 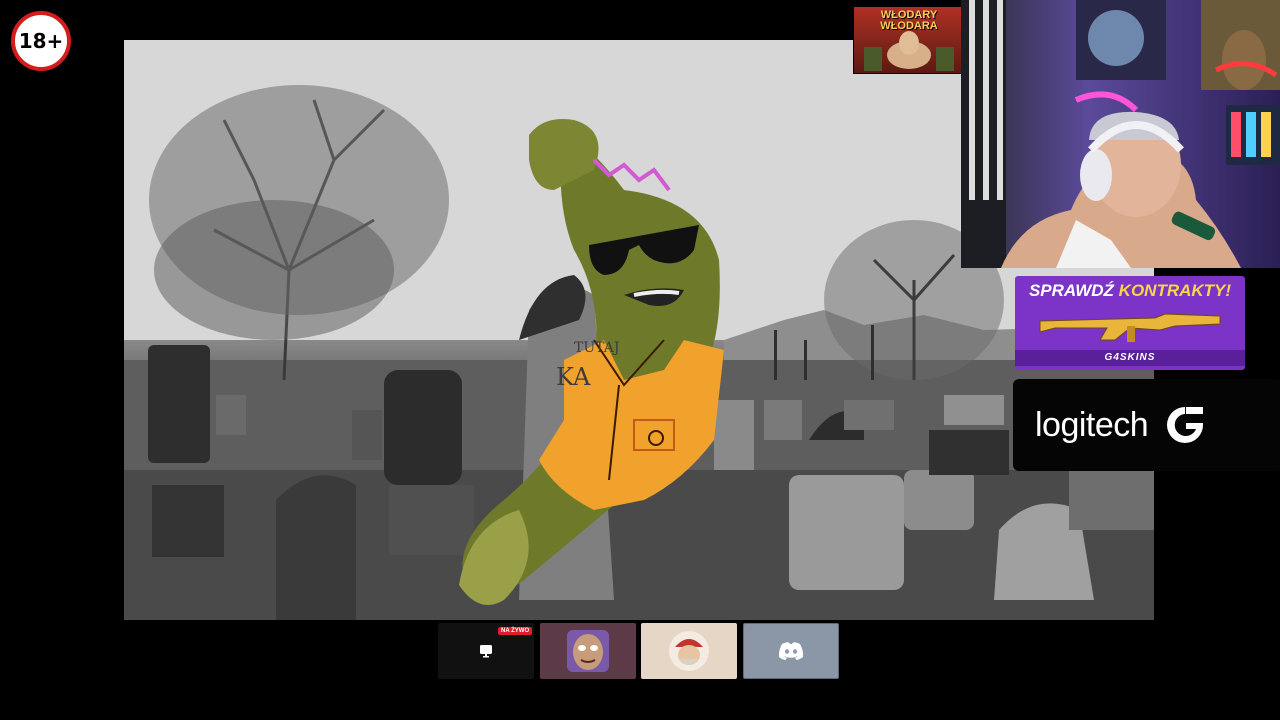 I want to click on promo-title: SPRAWDŹ KONTRAKTY!, so click(x=1130, y=290).